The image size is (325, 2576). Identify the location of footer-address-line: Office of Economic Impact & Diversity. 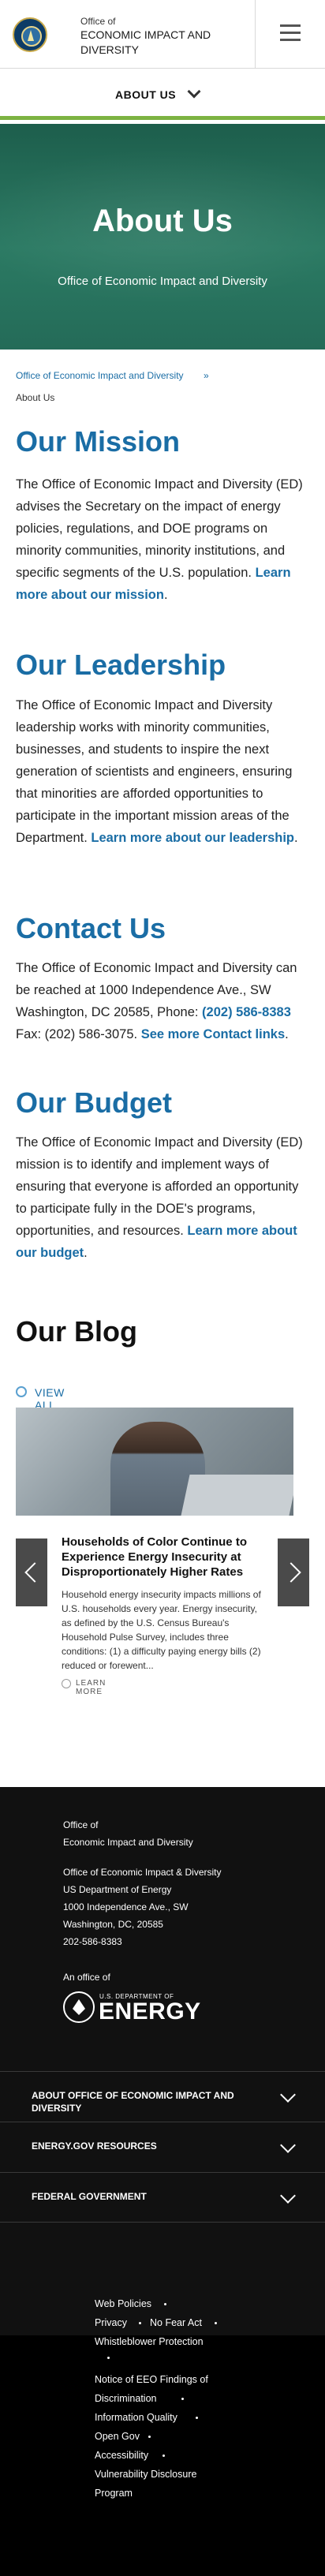
(142, 1872).